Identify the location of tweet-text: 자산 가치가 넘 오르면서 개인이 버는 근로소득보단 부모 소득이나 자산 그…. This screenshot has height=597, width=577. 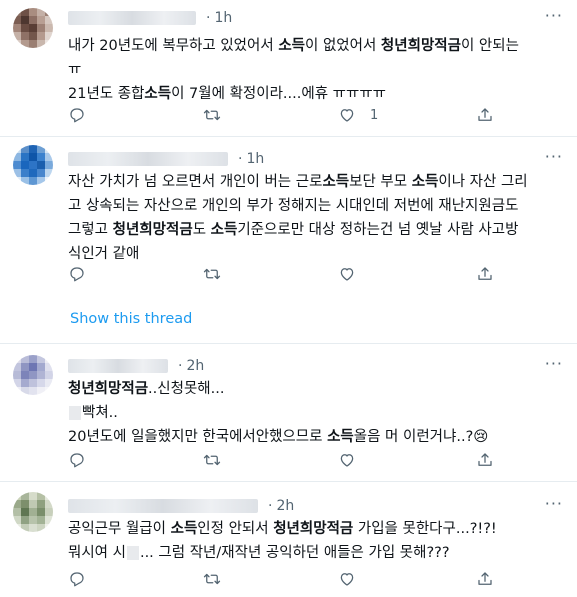
(316, 218).